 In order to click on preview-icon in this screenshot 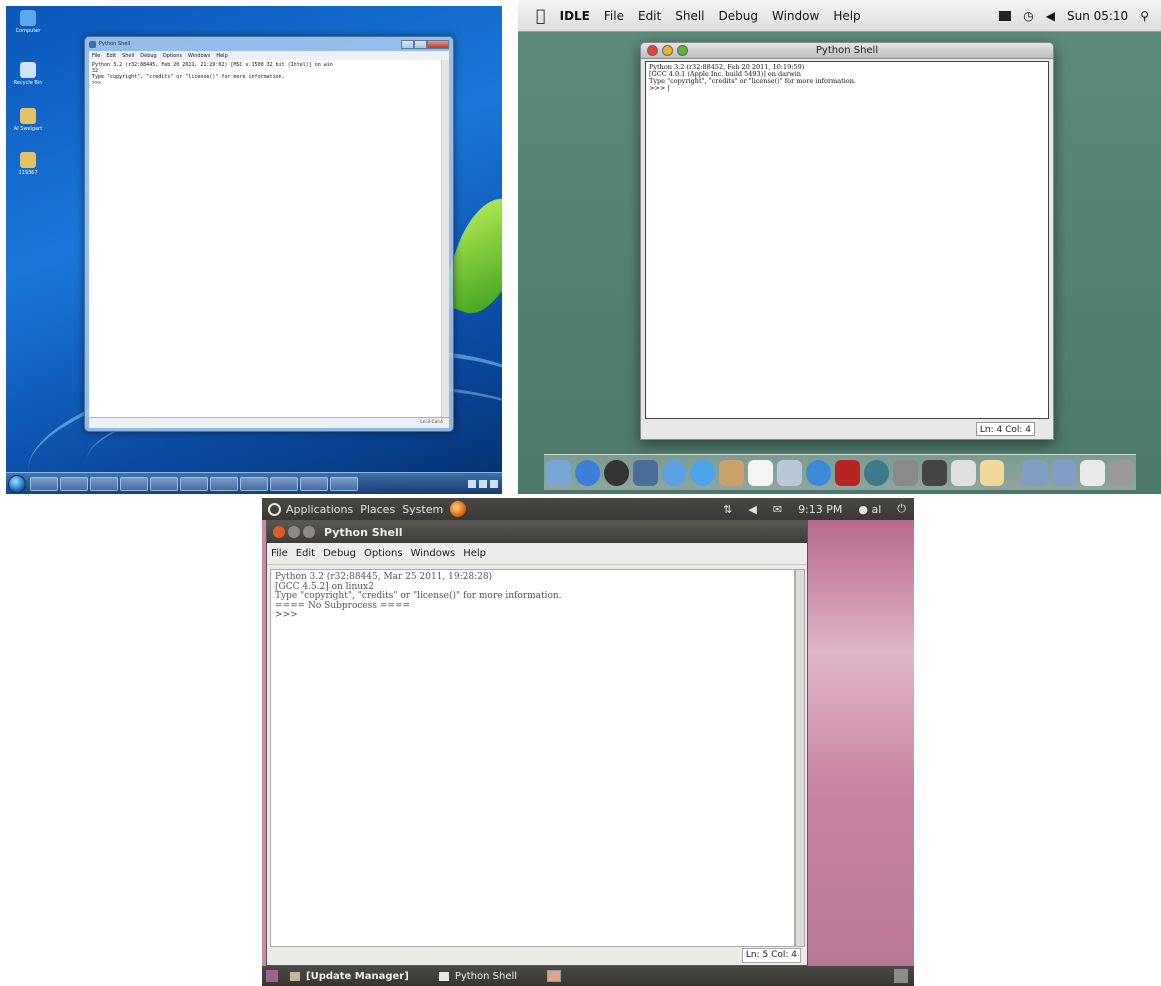, I will do `click(790, 473)`.